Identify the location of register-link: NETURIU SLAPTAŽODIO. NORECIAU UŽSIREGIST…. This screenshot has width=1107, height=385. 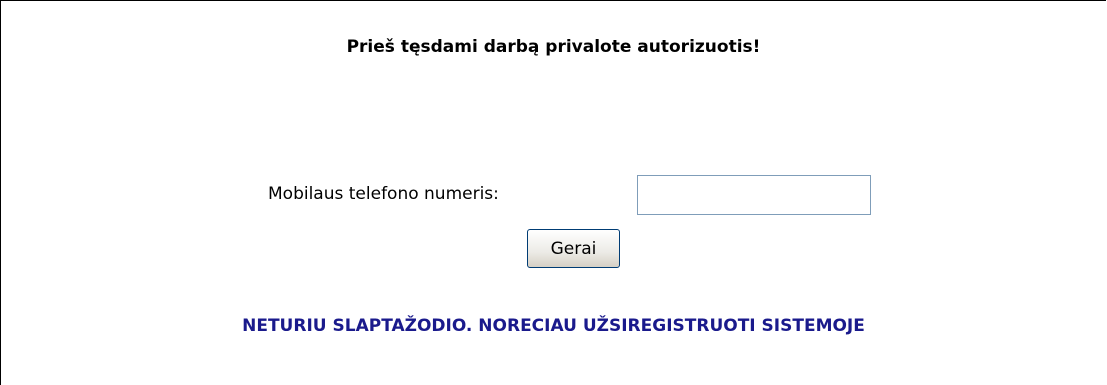
(553, 326).